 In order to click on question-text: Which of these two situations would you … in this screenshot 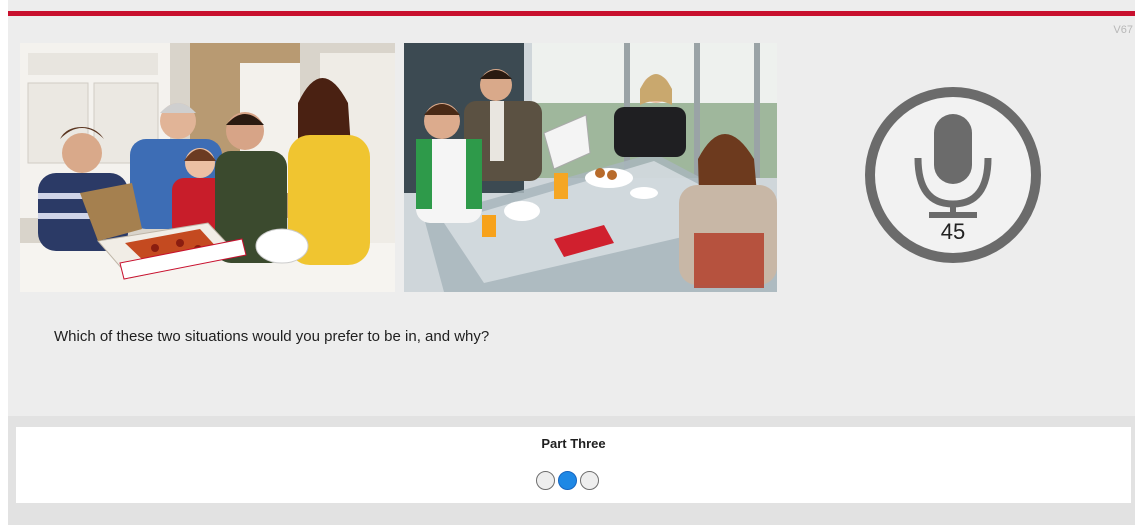, I will do `click(272, 336)`.